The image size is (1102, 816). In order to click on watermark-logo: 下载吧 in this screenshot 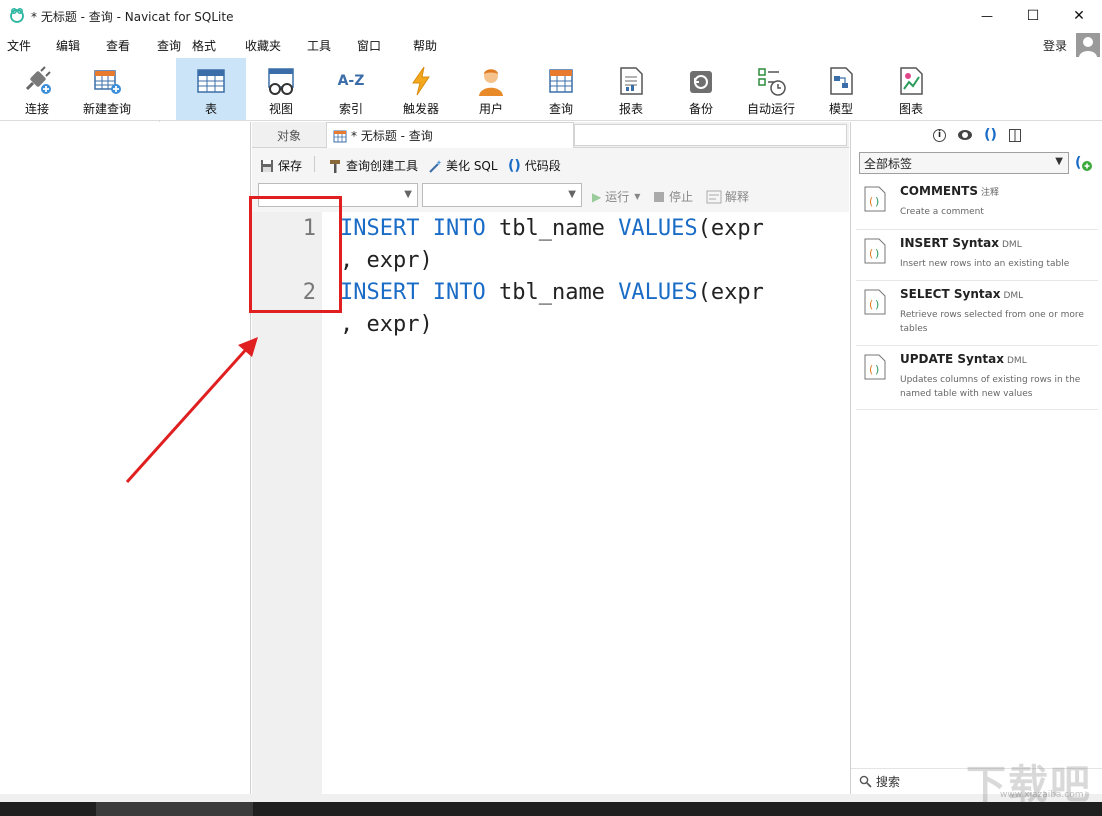, I will do `click(1029, 785)`.